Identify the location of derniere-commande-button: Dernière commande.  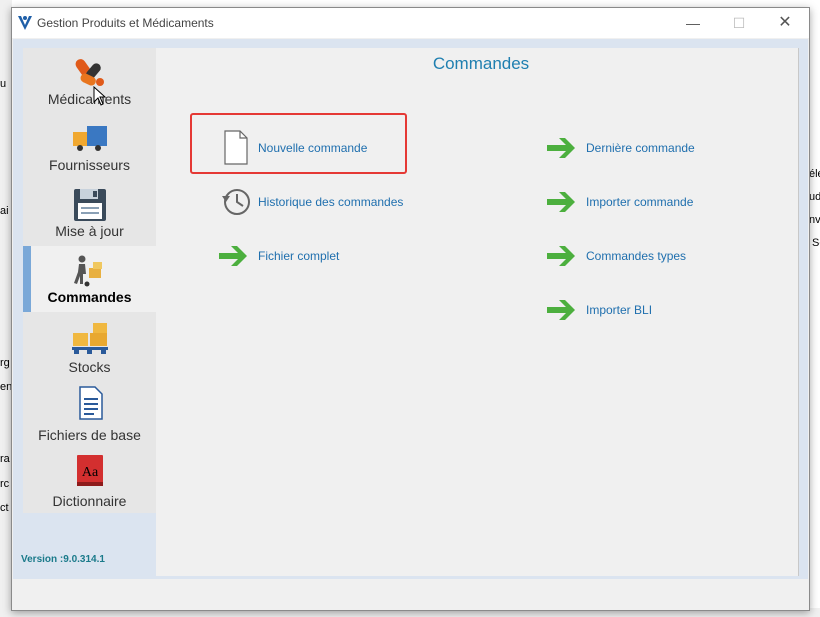
(644, 148).